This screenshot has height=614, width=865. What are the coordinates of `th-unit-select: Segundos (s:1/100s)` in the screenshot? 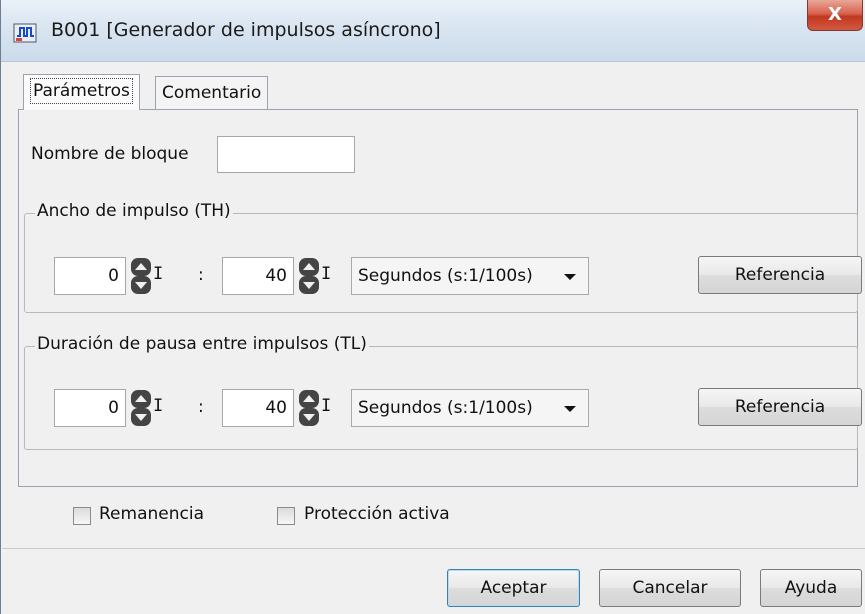 It's located at (470, 276).